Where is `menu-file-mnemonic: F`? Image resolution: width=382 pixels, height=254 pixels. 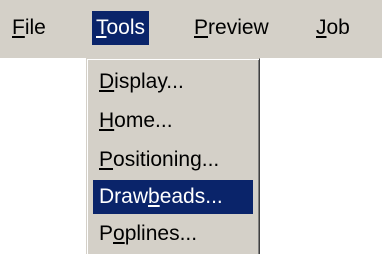 menu-file-mnemonic: F is located at coordinates (18, 27).